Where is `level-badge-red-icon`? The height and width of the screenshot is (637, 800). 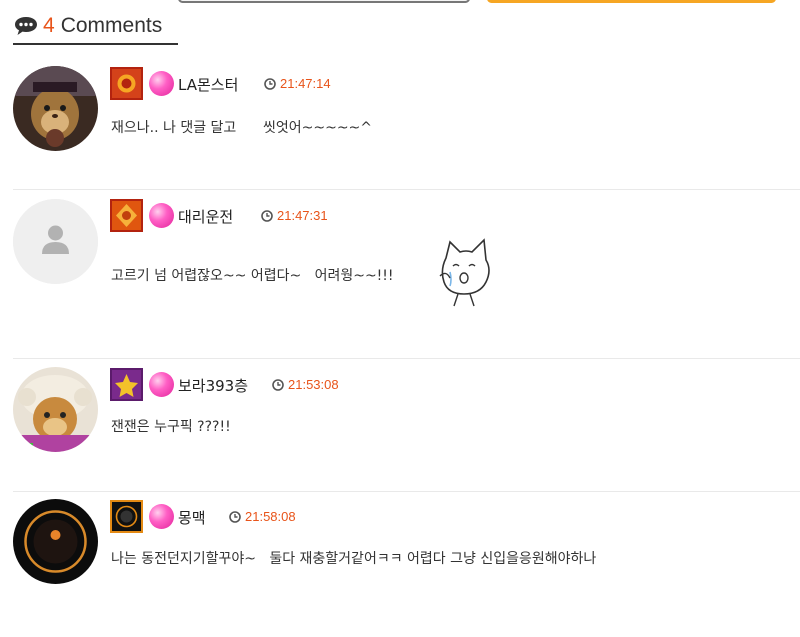
level-badge-red-icon is located at coordinates (126, 83).